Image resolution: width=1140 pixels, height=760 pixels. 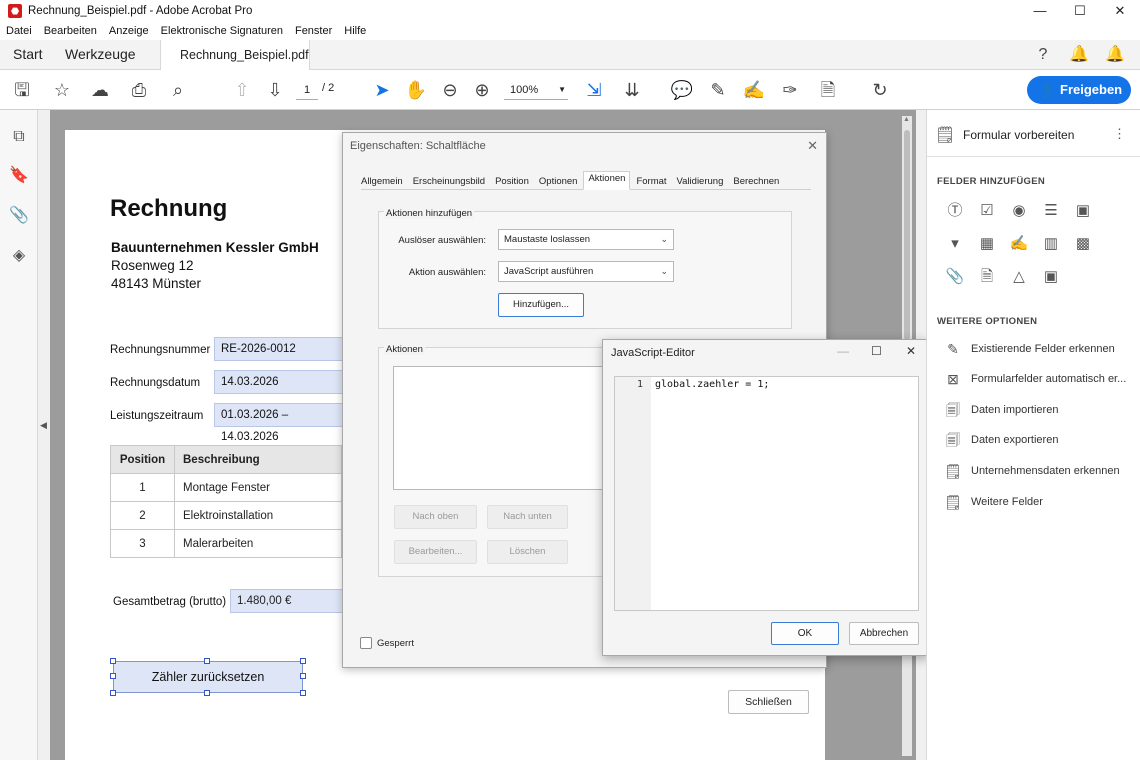 I want to click on menu-fenster: Fenster, so click(x=313, y=31).